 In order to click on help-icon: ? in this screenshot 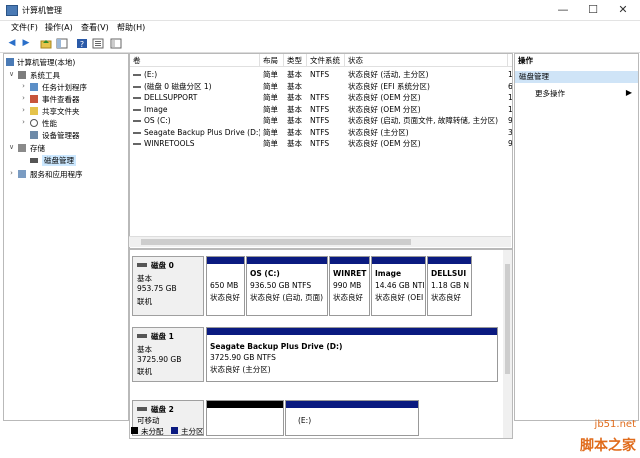, I will do `click(82, 43)`.